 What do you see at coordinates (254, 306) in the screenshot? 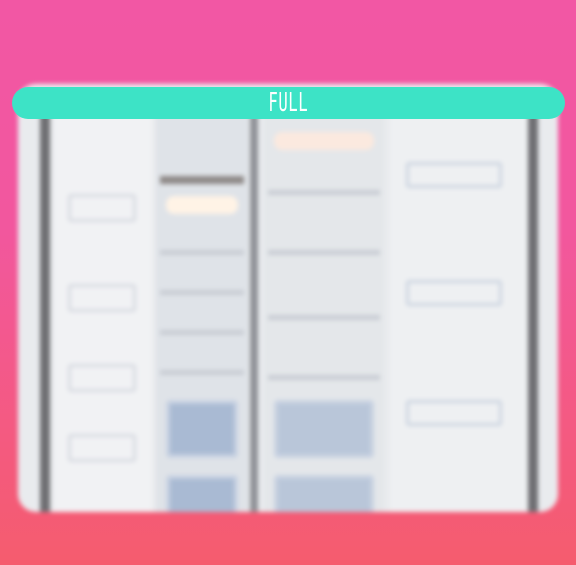
I see `center-divider` at bounding box center [254, 306].